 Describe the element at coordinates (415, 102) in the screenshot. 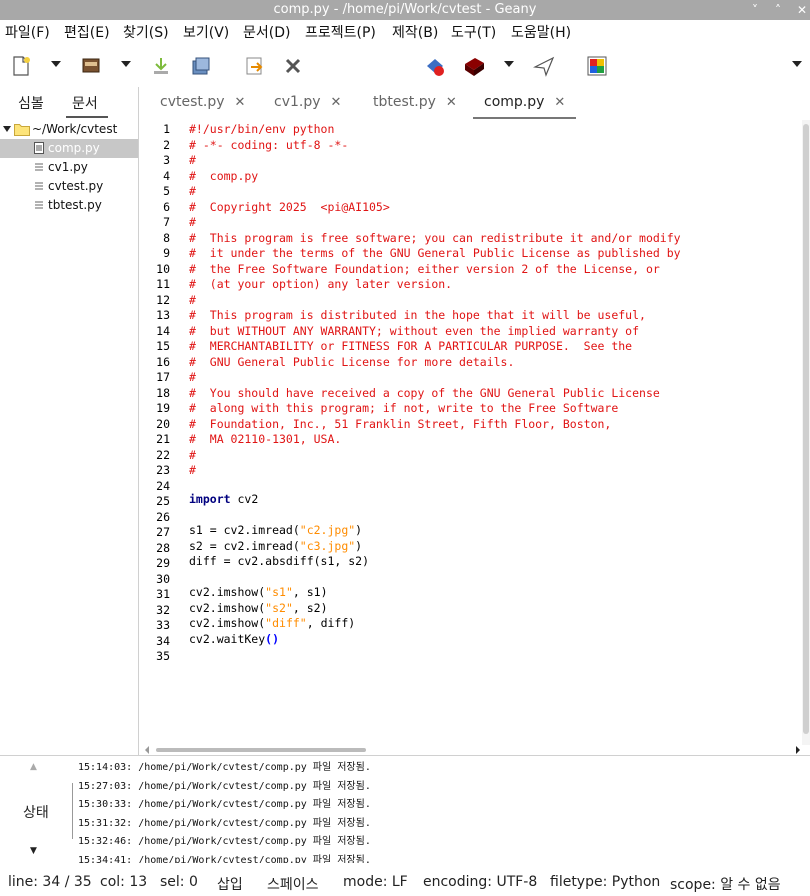

I see `tab-tbtest: tbtest.py ✕` at that location.